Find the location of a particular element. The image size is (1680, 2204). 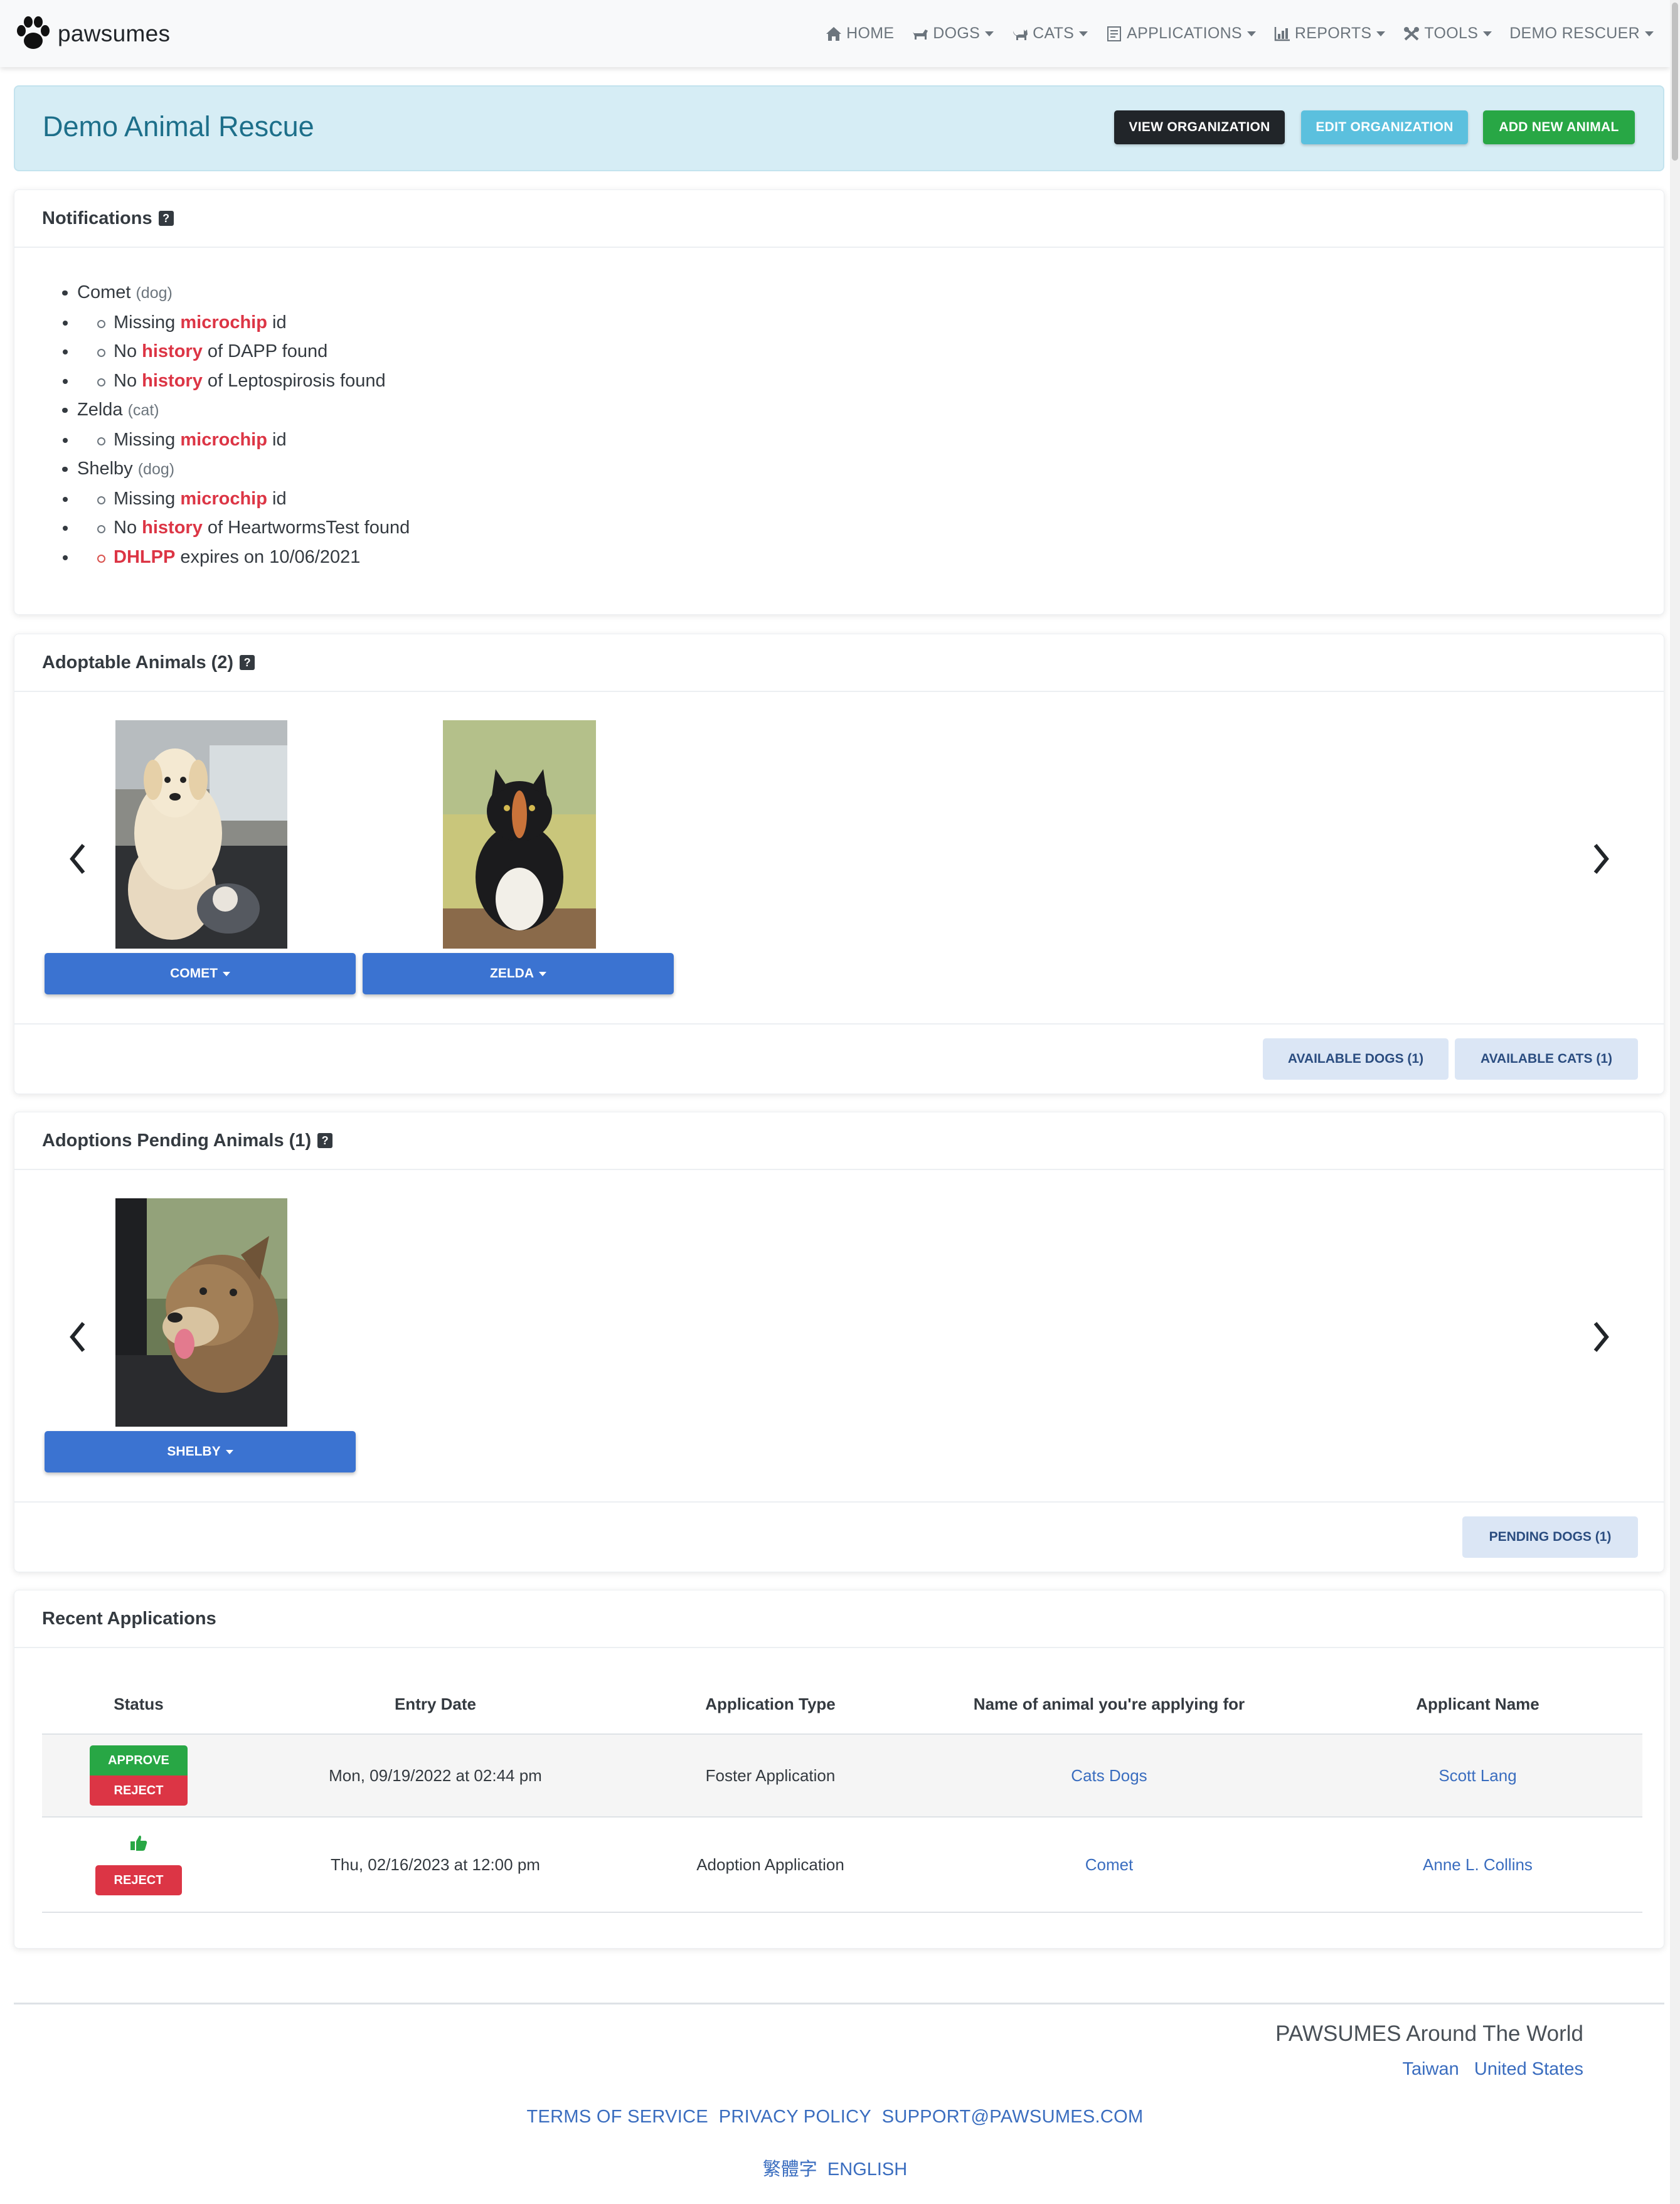

footer-divider is located at coordinates (839, 2003).